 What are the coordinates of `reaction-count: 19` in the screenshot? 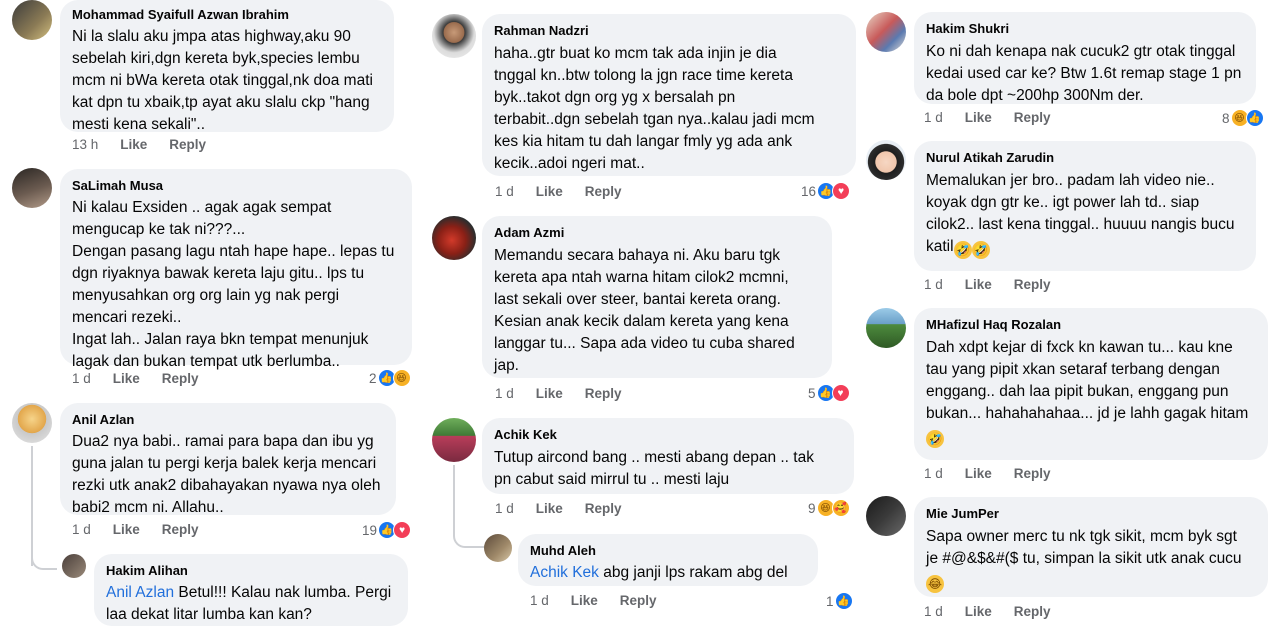 It's located at (370, 530).